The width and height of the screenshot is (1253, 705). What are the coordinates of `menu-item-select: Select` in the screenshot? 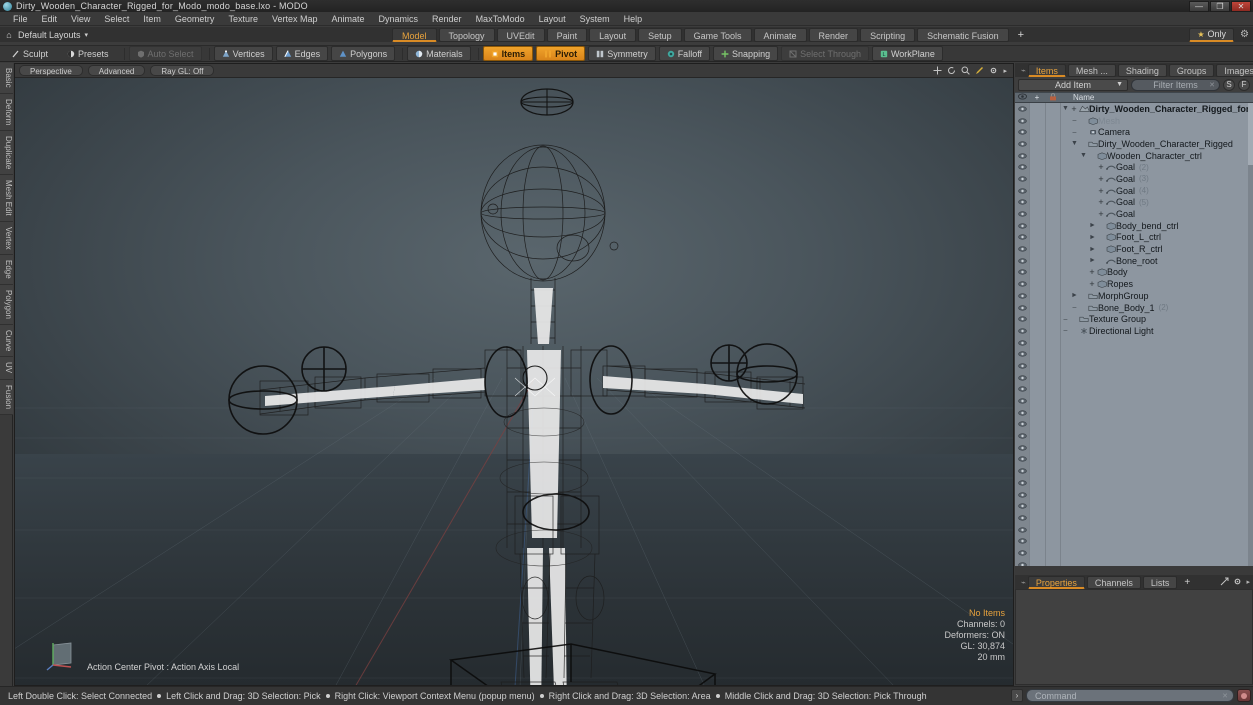 It's located at (116, 19).